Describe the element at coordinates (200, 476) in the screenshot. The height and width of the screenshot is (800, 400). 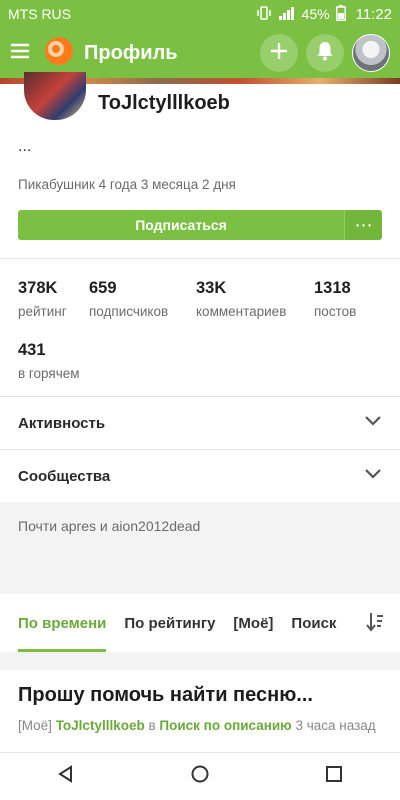
I see `section-communities: Сообщества` at that location.